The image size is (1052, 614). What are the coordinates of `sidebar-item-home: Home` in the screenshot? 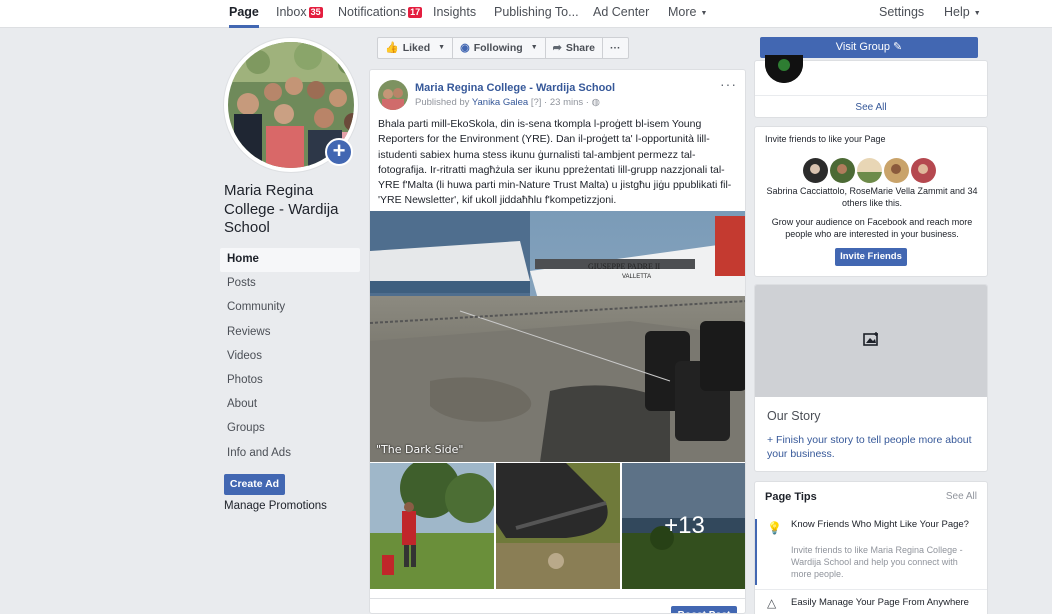 It's located at (290, 260).